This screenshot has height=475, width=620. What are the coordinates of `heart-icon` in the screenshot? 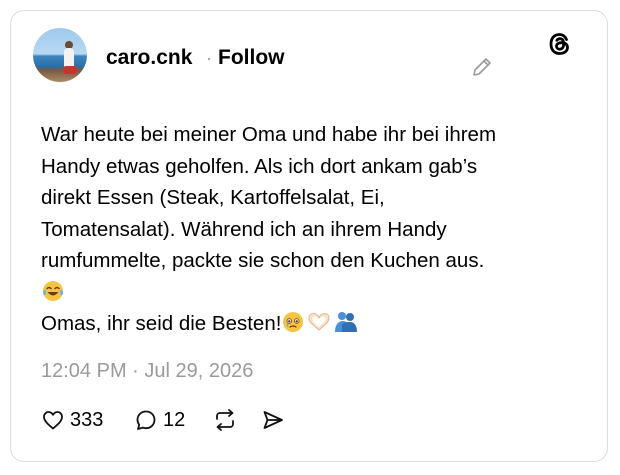 It's located at (53, 420).